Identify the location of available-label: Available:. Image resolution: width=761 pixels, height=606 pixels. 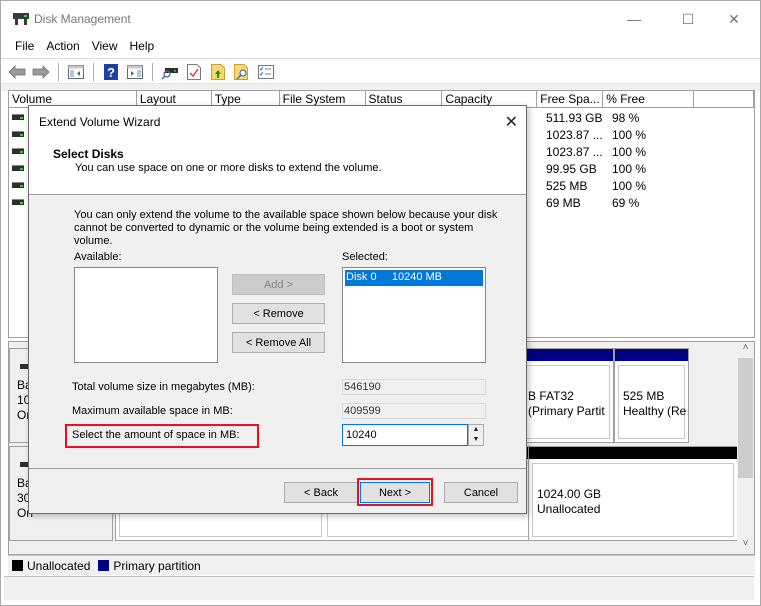
(98, 257).